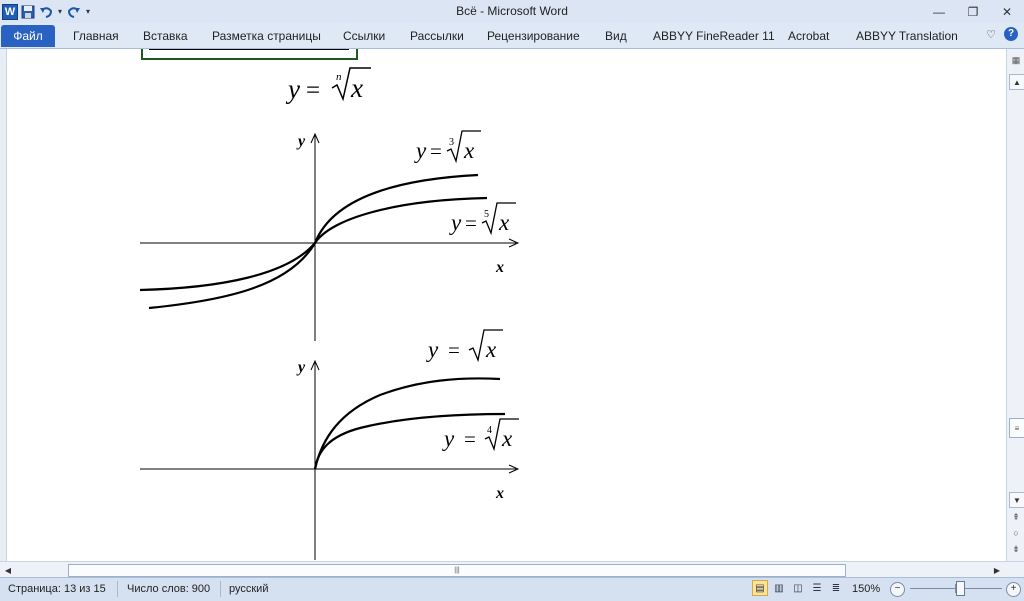 The height and width of the screenshot is (601, 1024). I want to click on tab-references: Ссылки, so click(364, 36).